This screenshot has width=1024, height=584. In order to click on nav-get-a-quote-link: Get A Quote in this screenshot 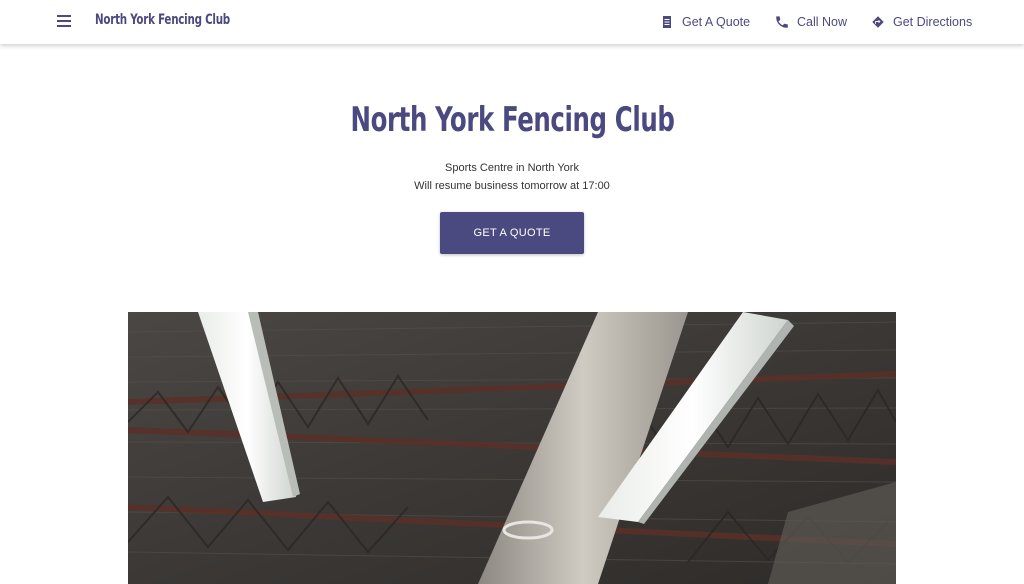, I will do `click(705, 22)`.